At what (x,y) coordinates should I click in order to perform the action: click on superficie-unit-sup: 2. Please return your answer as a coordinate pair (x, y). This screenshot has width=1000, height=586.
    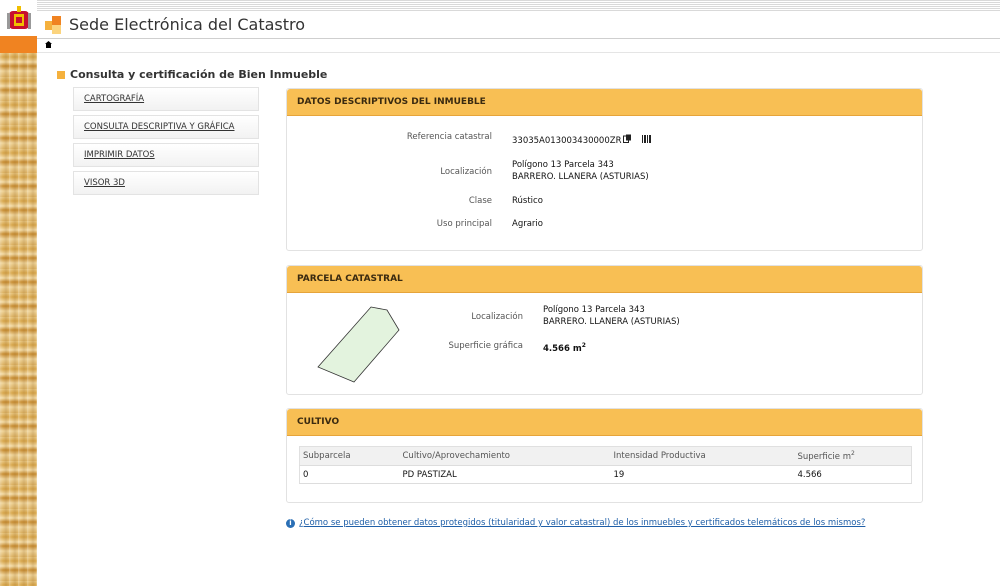
    Looking at the image, I should click on (583, 345).